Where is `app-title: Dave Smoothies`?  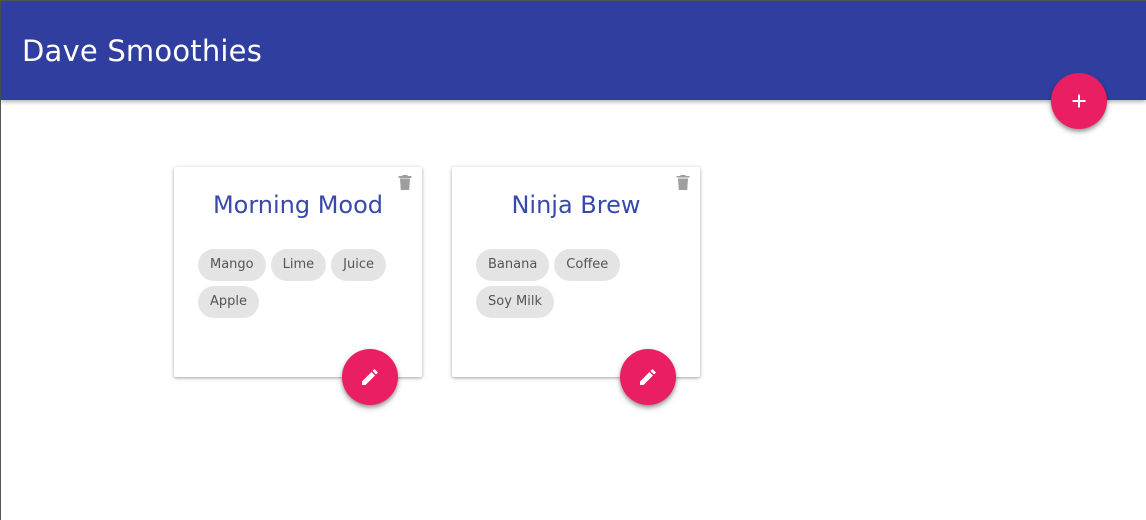 app-title: Dave Smoothies is located at coordinates (142, 51).